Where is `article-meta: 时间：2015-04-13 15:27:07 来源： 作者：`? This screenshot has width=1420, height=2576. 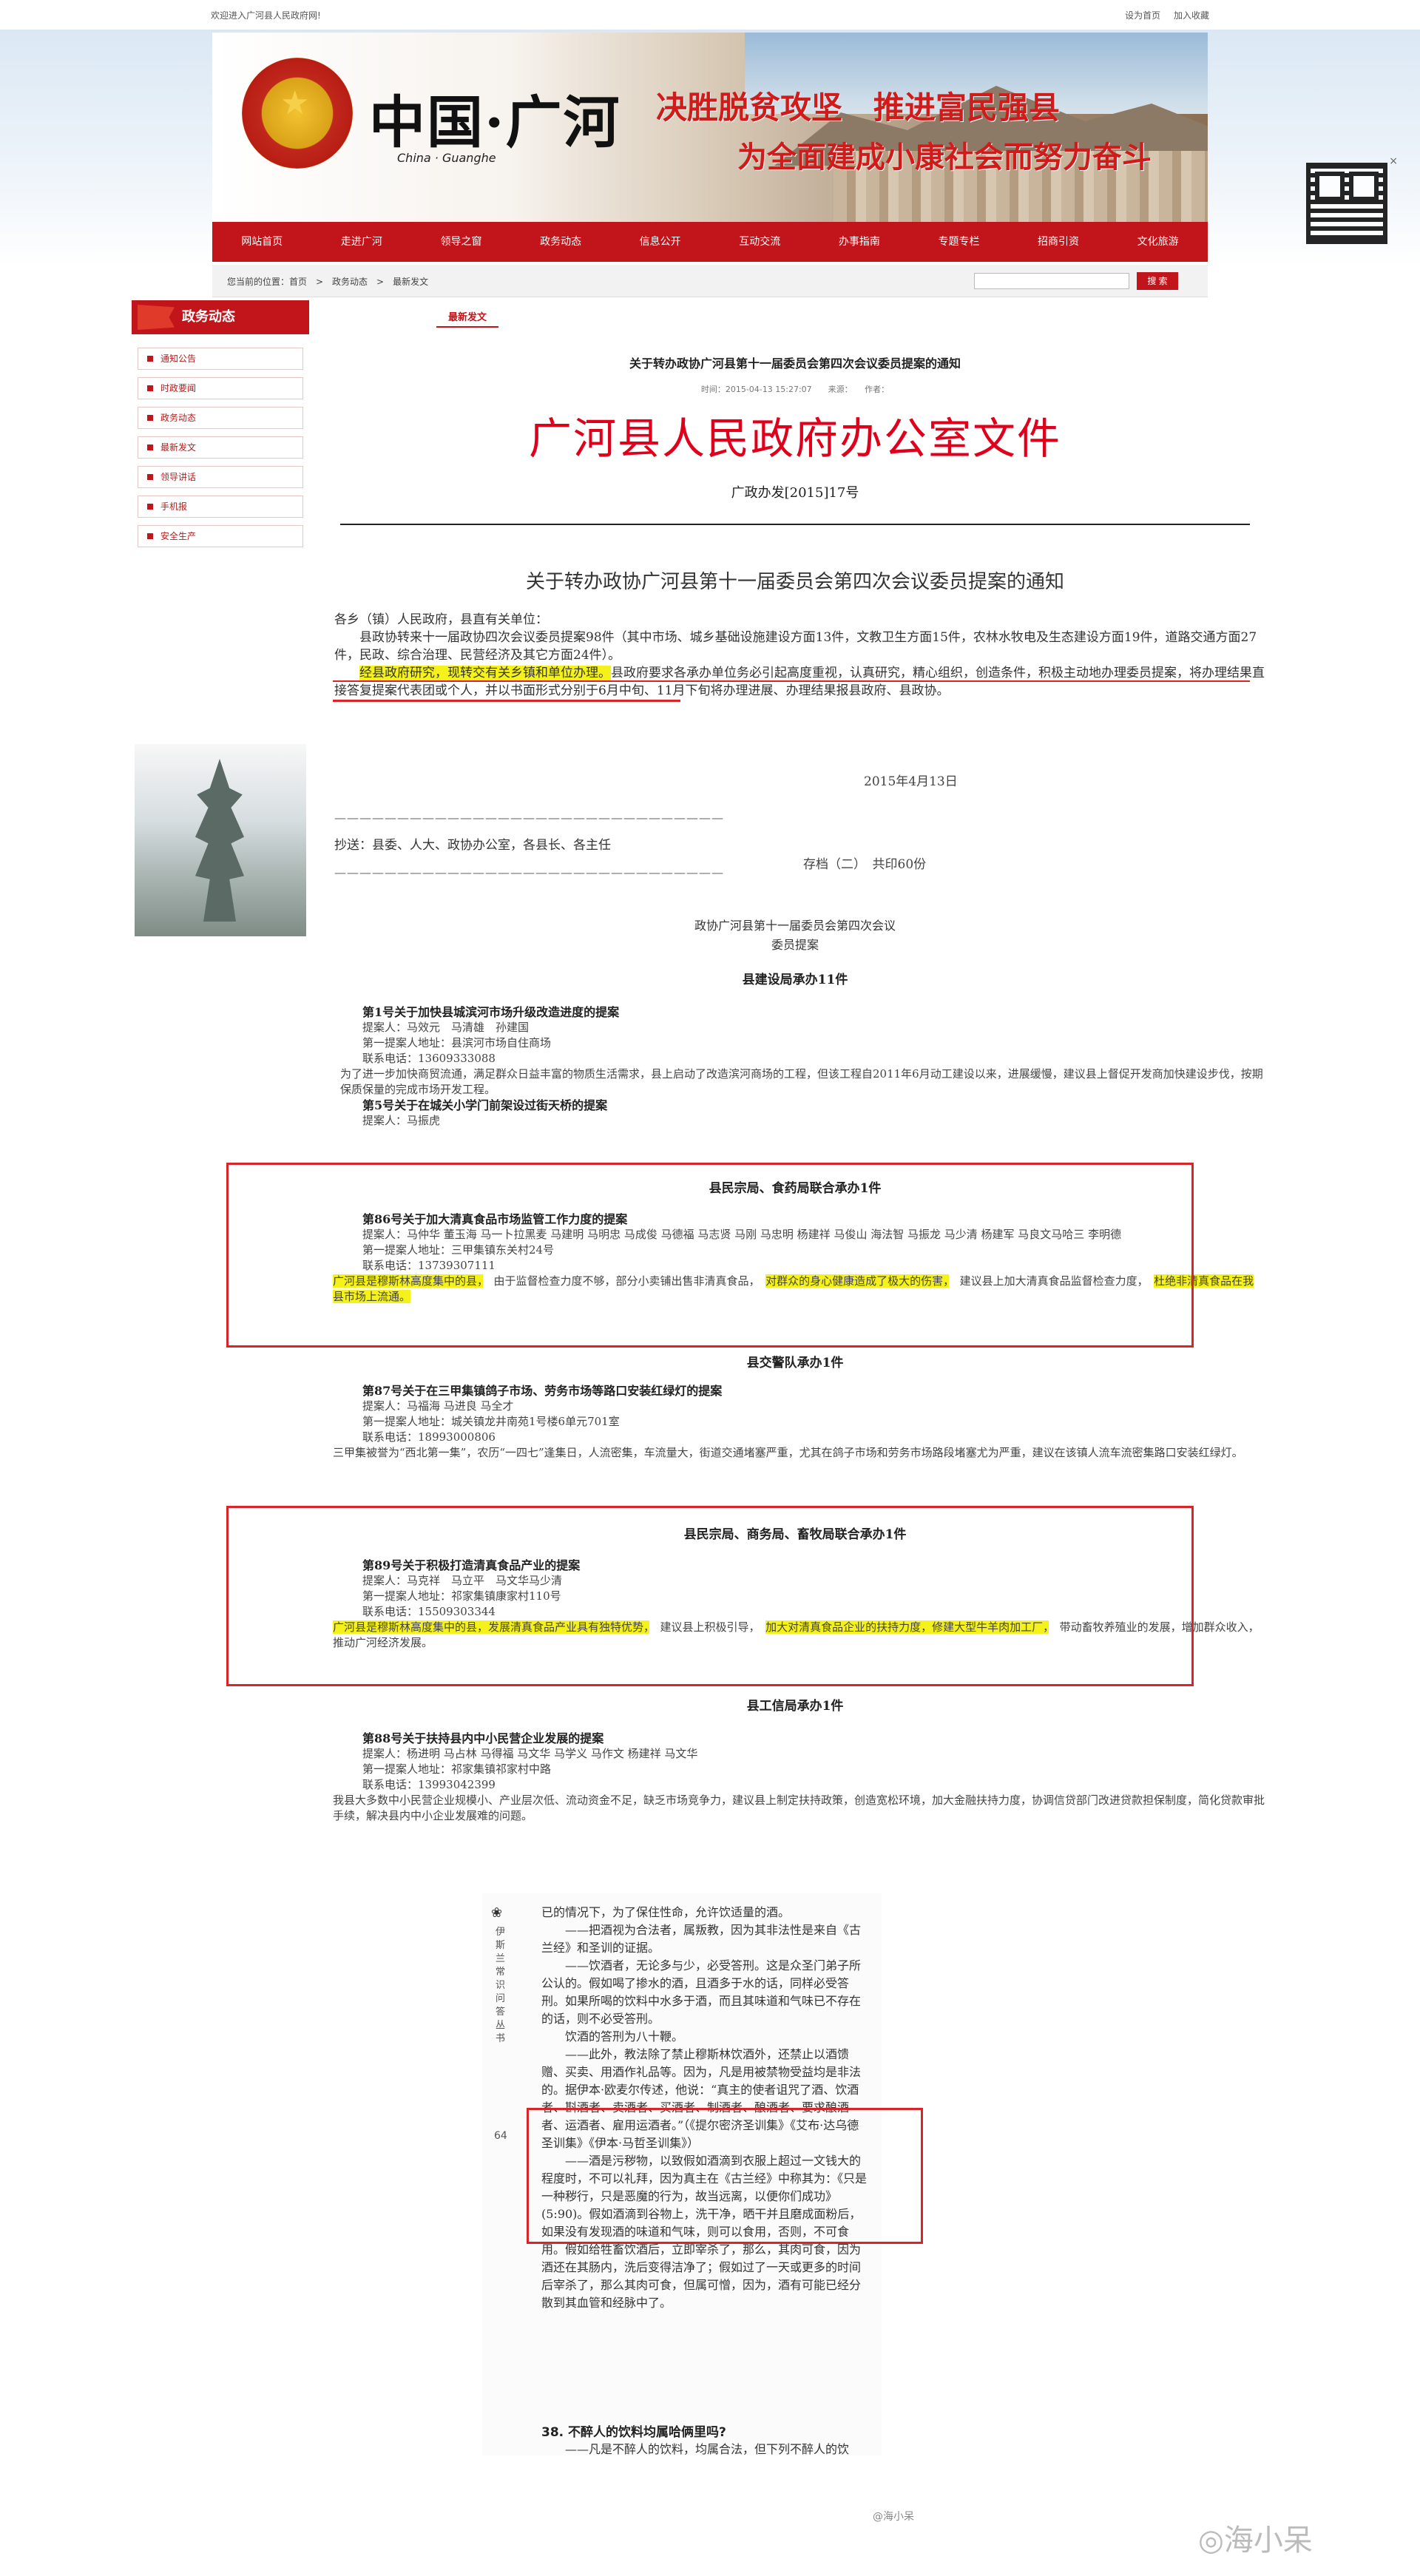
article-meta: 时间：2015-04-13 15:27:07 来源： 作者： is located at coordinates (795, 389).